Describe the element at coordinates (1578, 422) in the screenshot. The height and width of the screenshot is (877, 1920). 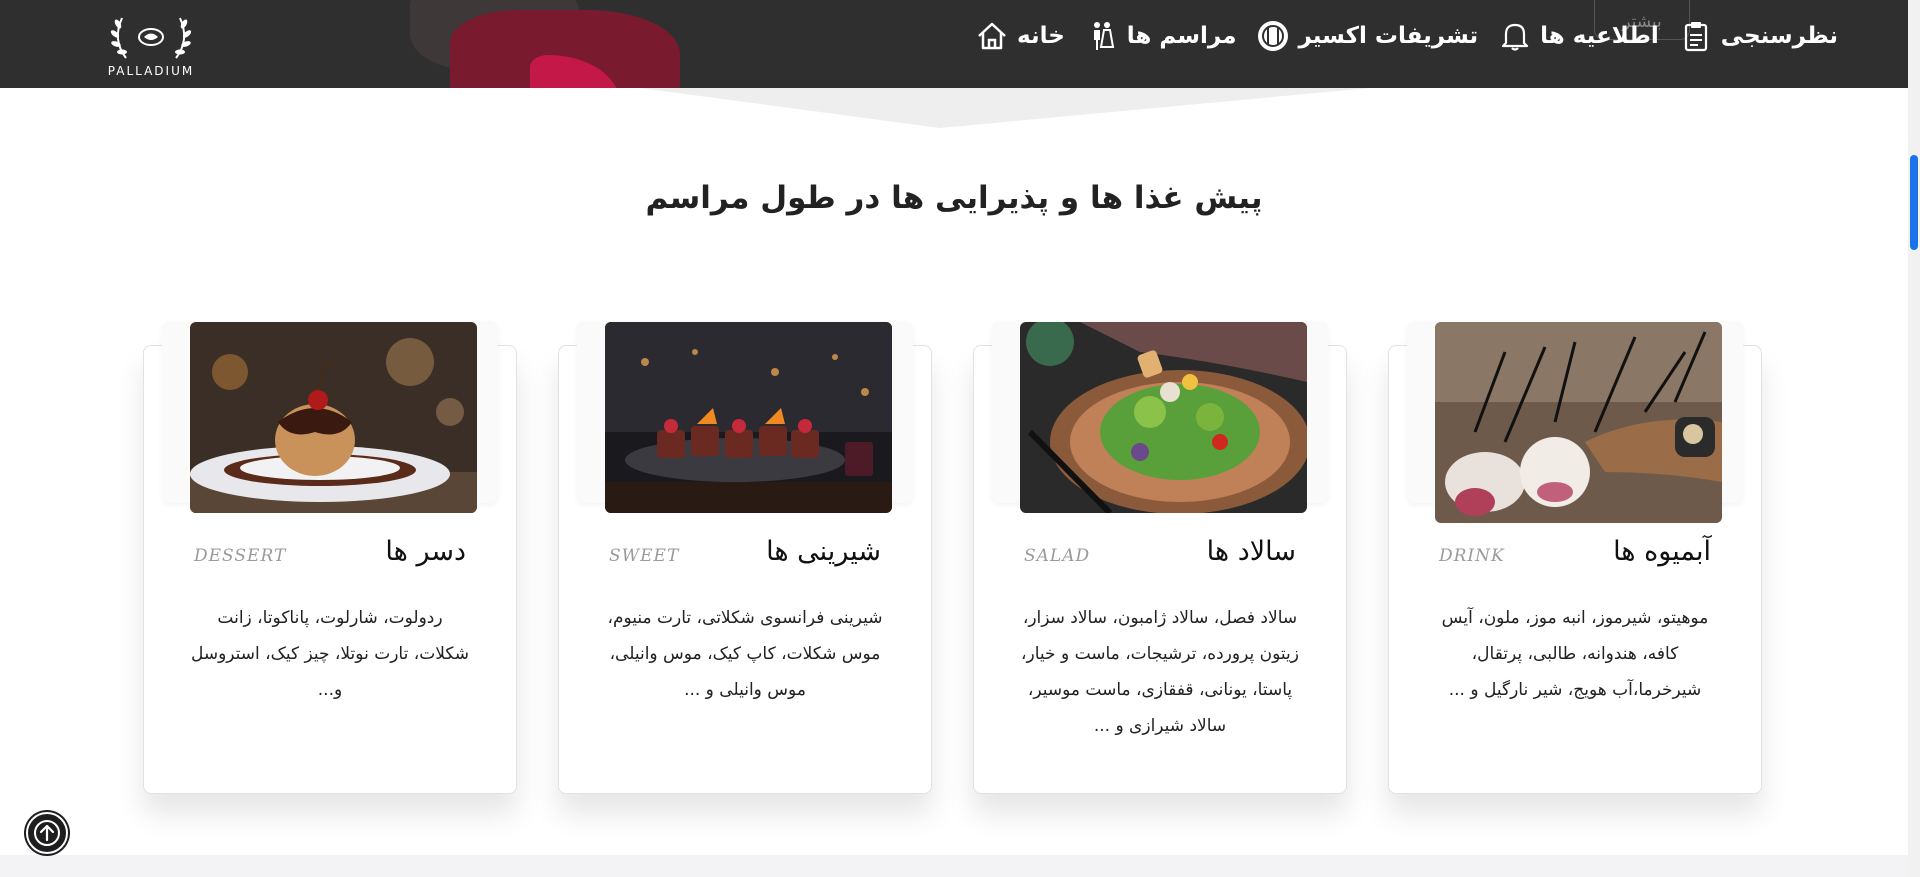
I see `drink-image` at that location.